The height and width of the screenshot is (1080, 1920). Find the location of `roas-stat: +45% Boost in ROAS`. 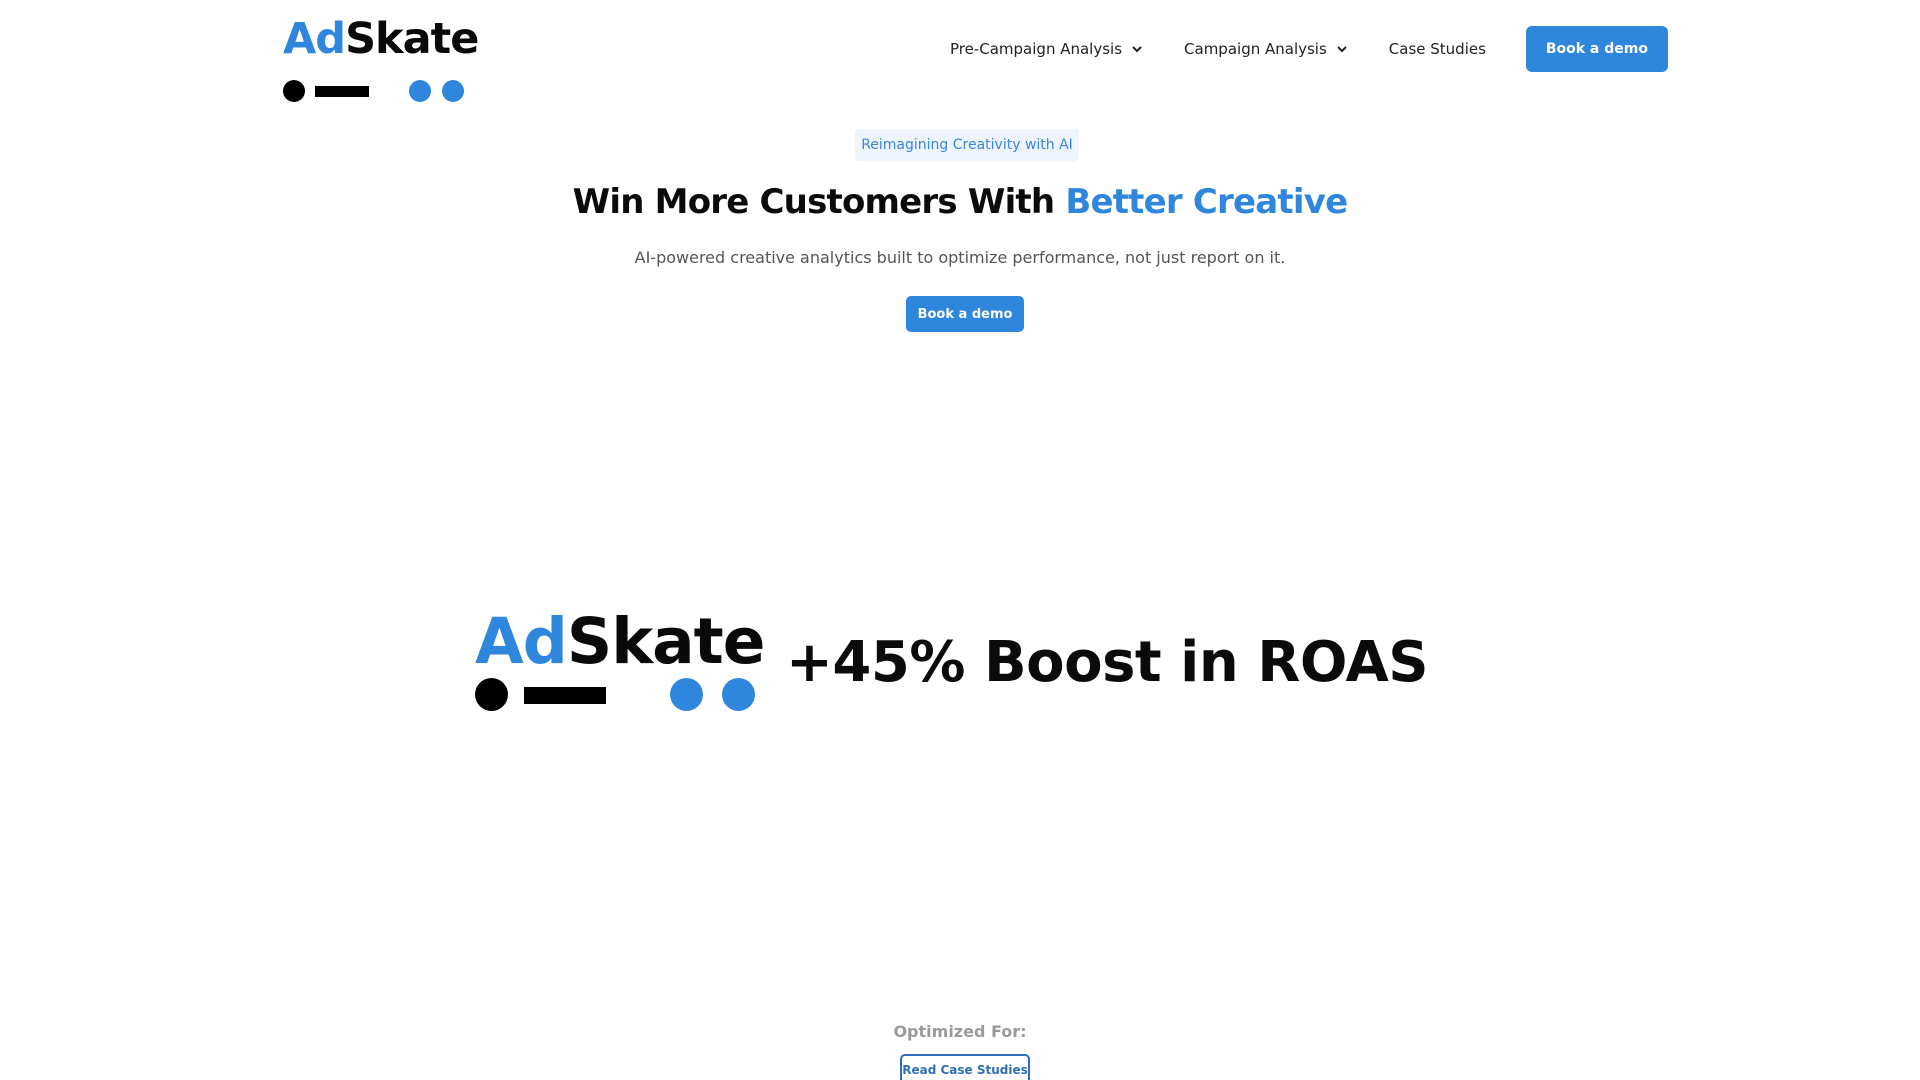

roas-stat: +45% Boost in ROAS is located at coordinates (1107, 662).